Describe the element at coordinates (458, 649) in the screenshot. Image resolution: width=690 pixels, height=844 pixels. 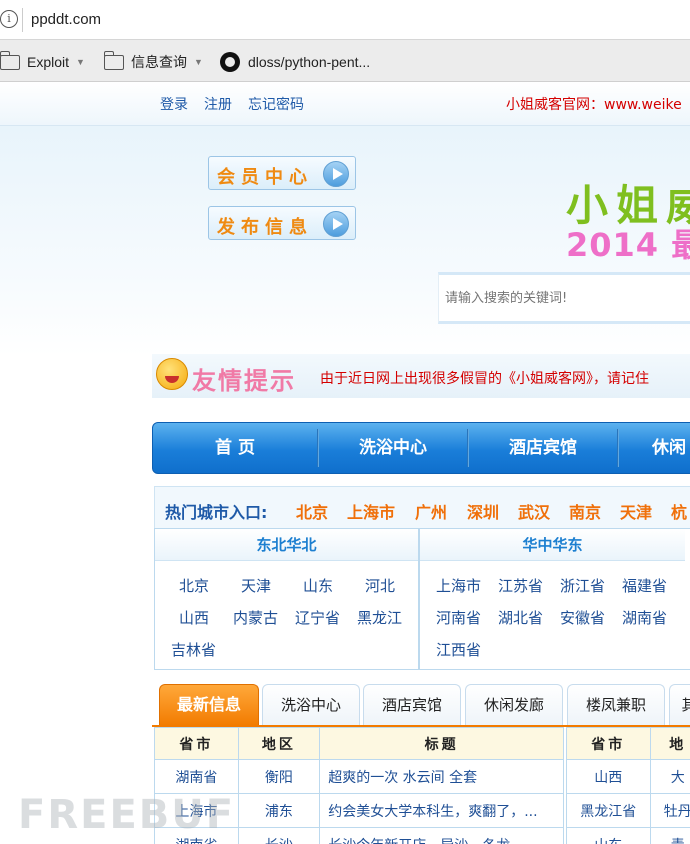
I see `region-city-link: 江西省` at that location.